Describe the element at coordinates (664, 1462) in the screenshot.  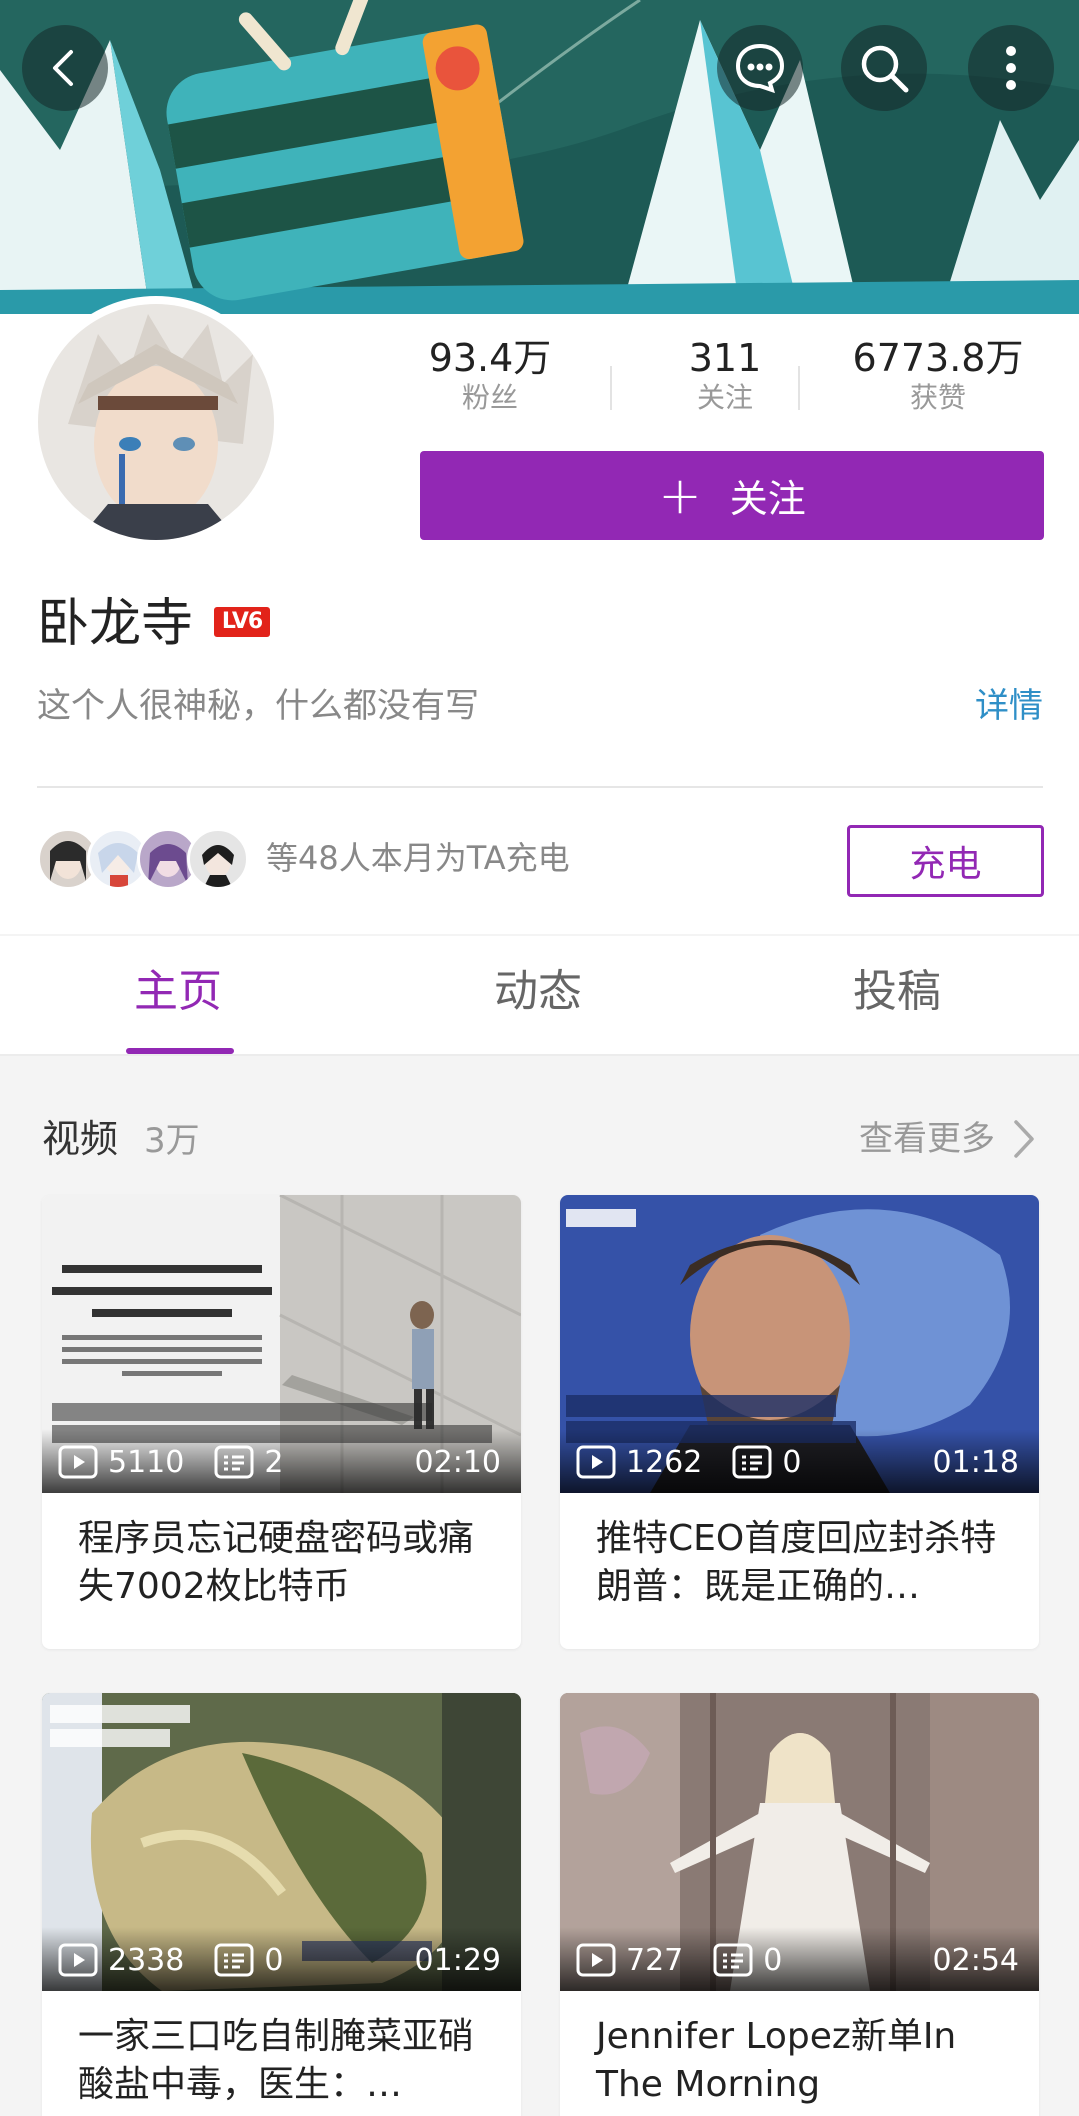
I see `play-count: 1262` at that location.